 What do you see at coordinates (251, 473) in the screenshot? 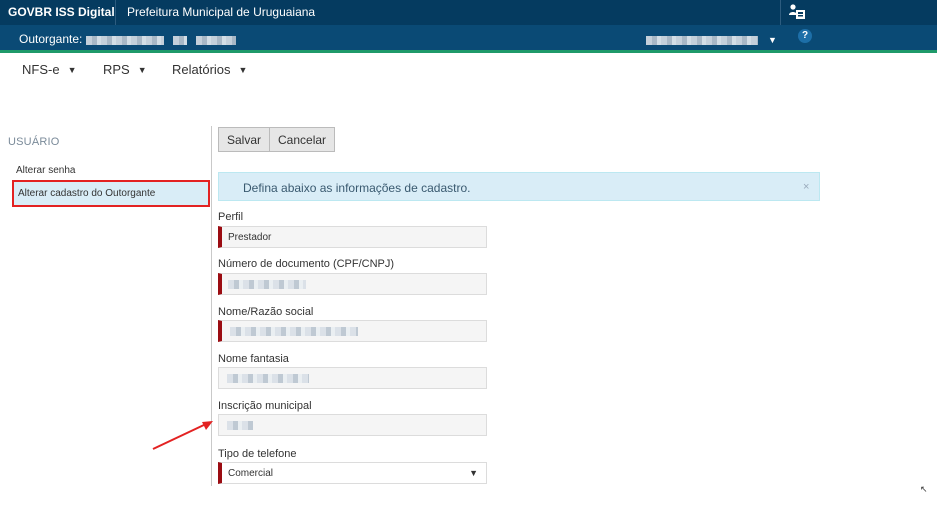
I see `tipo-telefone-value: Comercial` at bounding box center [251, 473].